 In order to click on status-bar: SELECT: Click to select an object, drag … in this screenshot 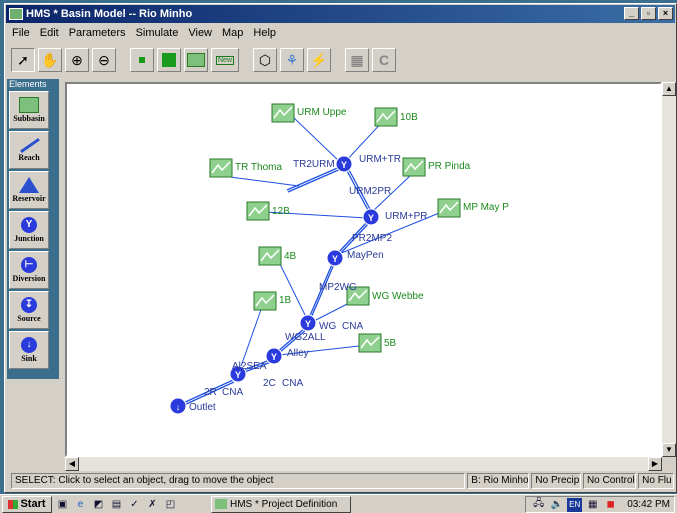, I will do `click(342, 481)`.